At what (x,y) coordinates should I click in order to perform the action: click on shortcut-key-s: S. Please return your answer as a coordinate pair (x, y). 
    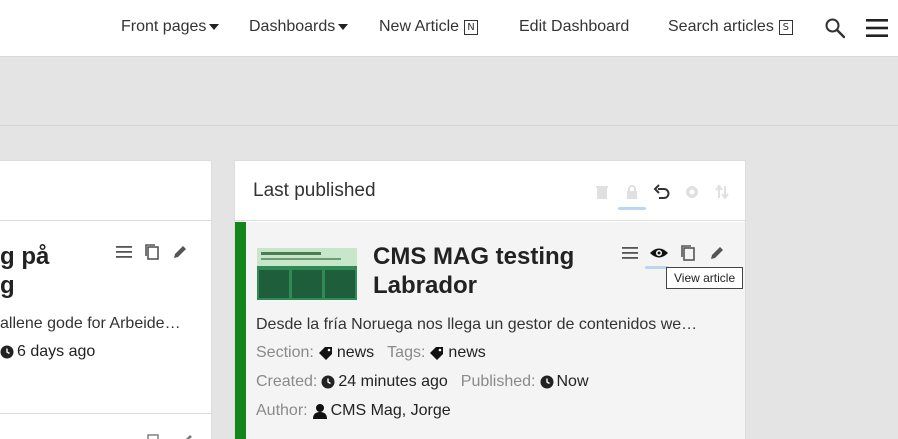
    Looking at the image, I should click on (785, 27).